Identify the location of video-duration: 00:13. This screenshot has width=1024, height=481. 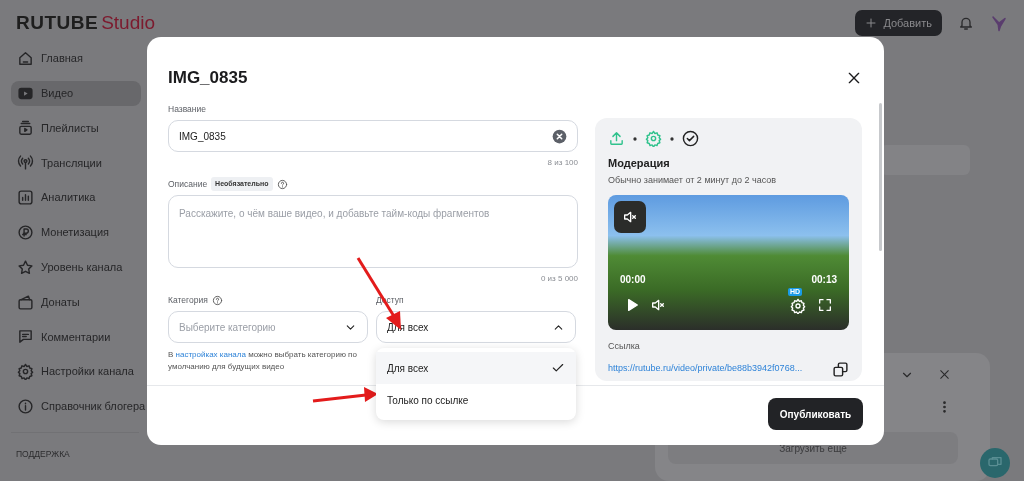
(824, 280).